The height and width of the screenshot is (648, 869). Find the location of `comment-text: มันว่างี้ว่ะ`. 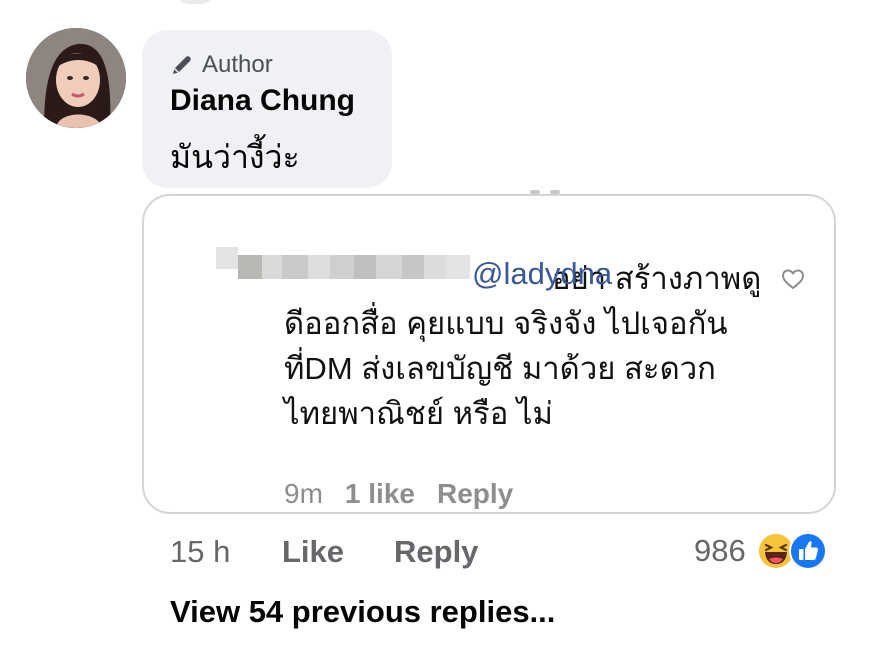

comment-text: มันว่างี้ว่ะ is located at coordinates (235, 157).